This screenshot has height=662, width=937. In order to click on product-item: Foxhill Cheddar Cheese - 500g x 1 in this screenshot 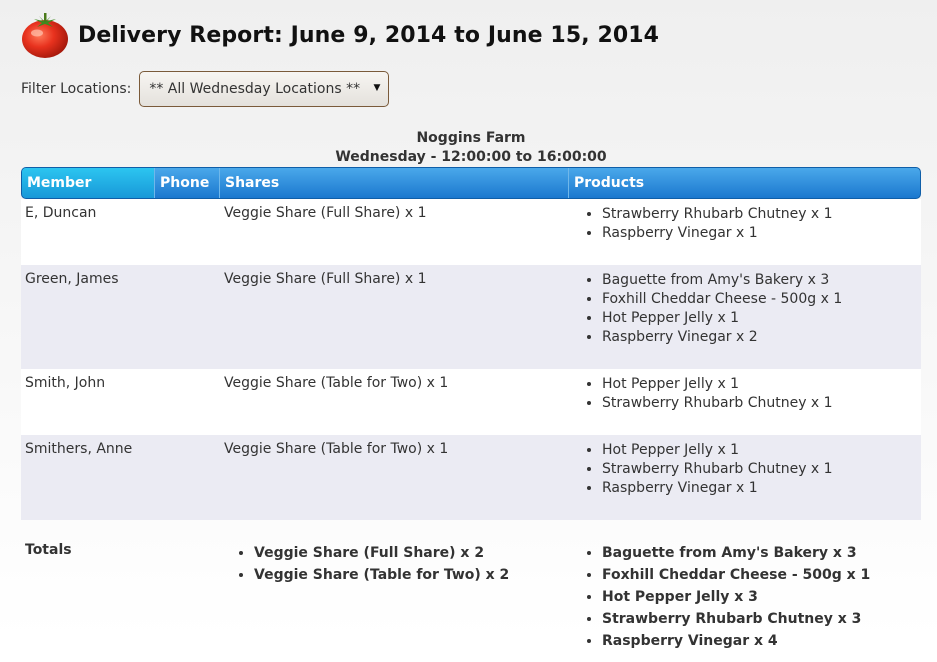, I will do `click(761, 299)`.